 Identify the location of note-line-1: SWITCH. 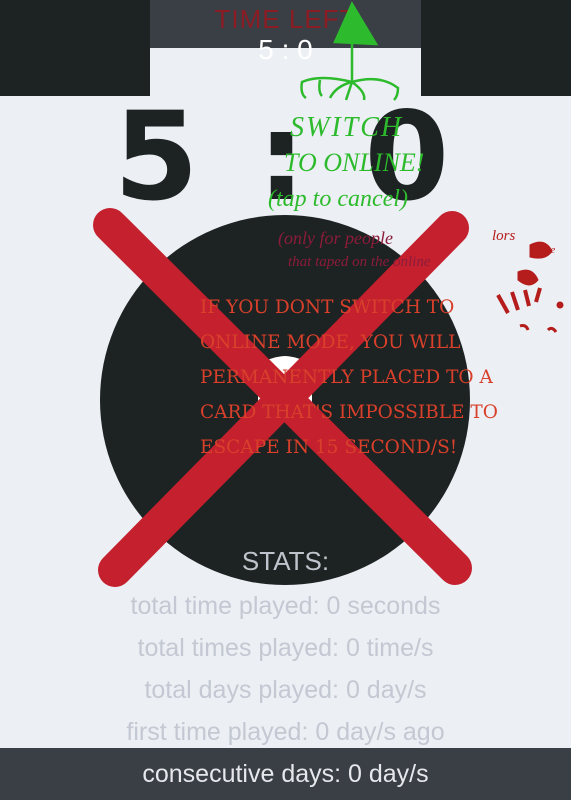
(347, 127).